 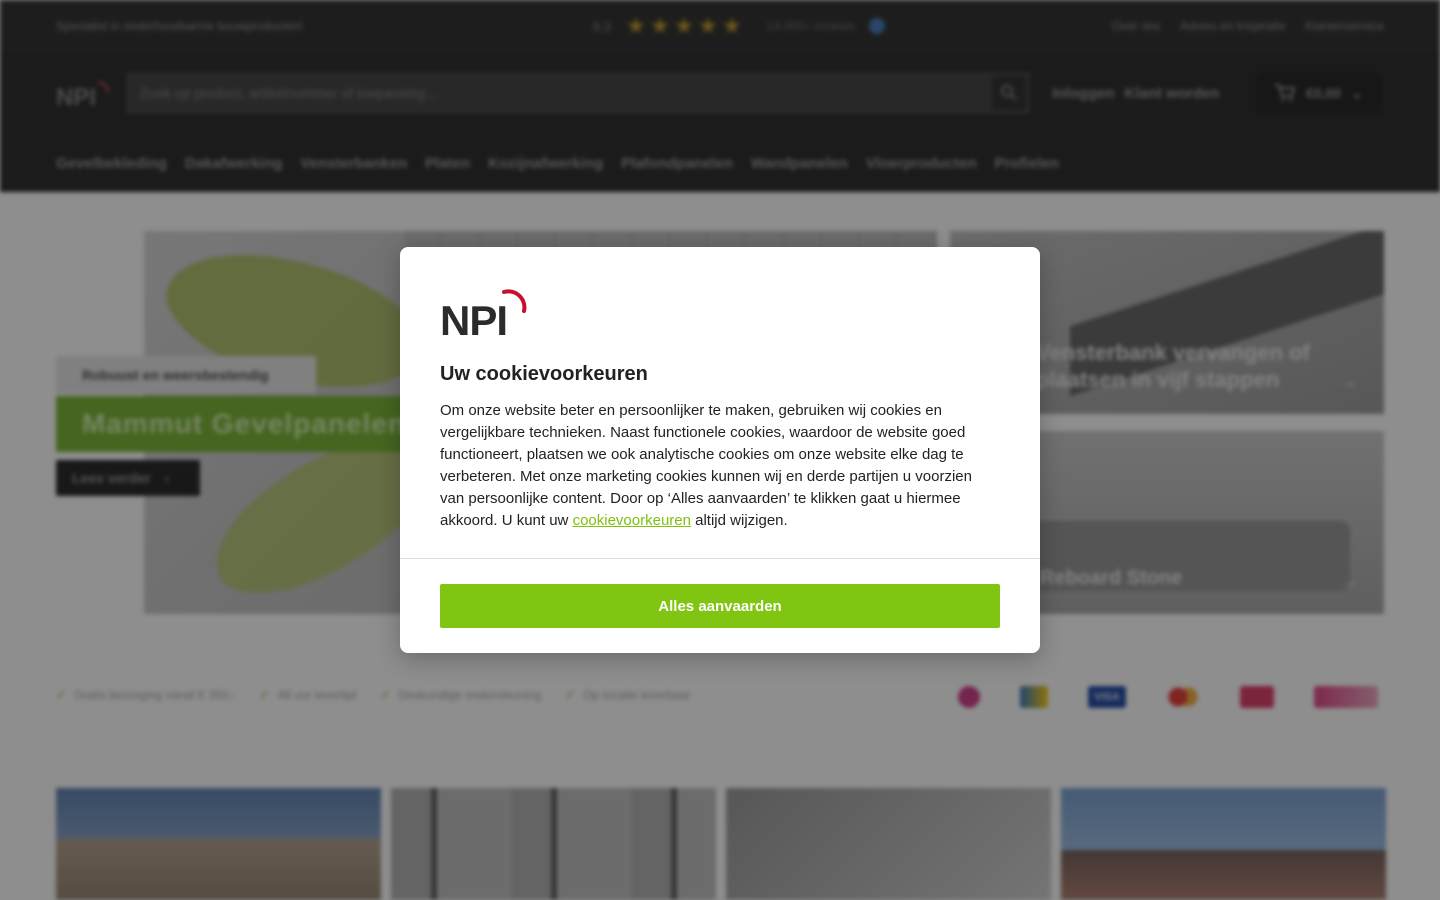 What do you see at coordinates (720, 558) in the screenshot?
I see `dialog-divider` at bounding box center [720, 558].